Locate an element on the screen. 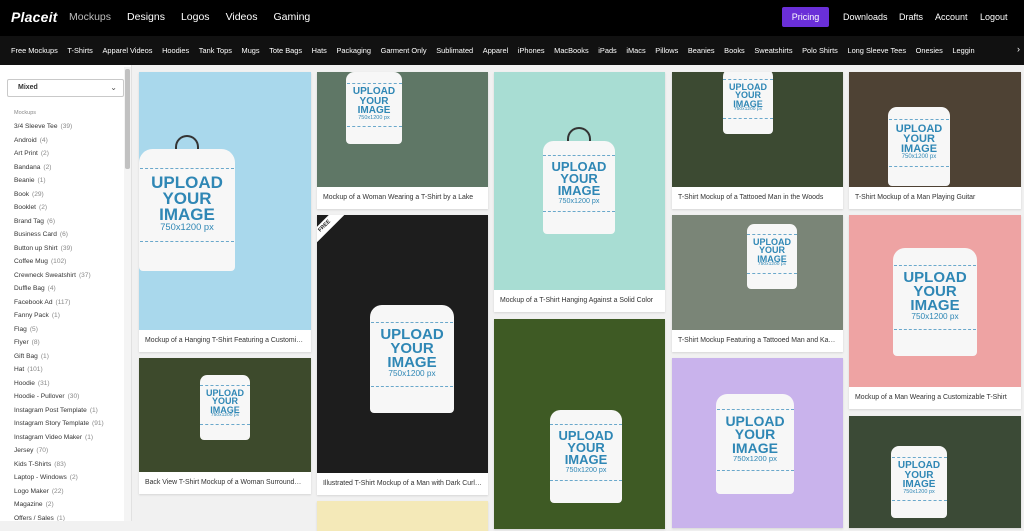  category-link: Tank Tops is located at coordinates (215, 50).